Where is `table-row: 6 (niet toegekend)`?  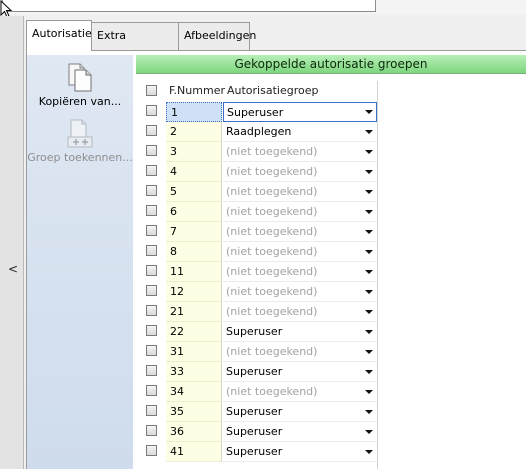
table-row: 6 (niet toegekend) is located at coordinates (331, 212).